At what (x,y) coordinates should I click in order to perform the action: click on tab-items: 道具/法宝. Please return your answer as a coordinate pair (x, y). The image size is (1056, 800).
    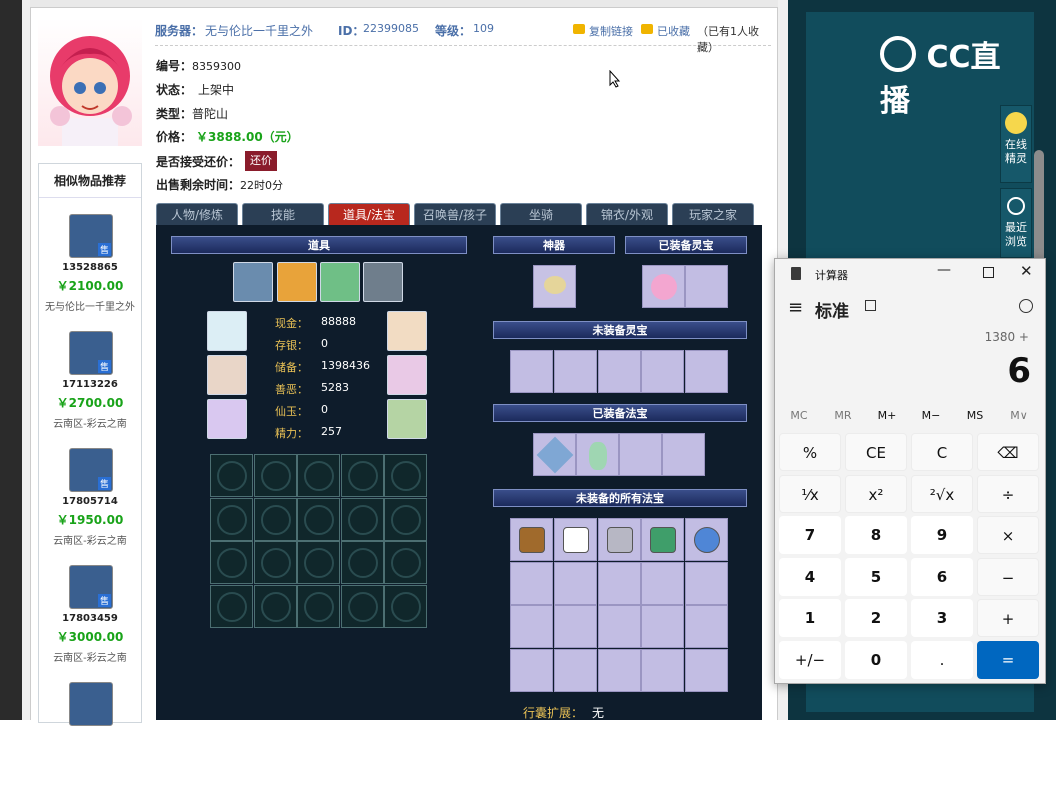
    Looking at the image, I should click on (369, 214).